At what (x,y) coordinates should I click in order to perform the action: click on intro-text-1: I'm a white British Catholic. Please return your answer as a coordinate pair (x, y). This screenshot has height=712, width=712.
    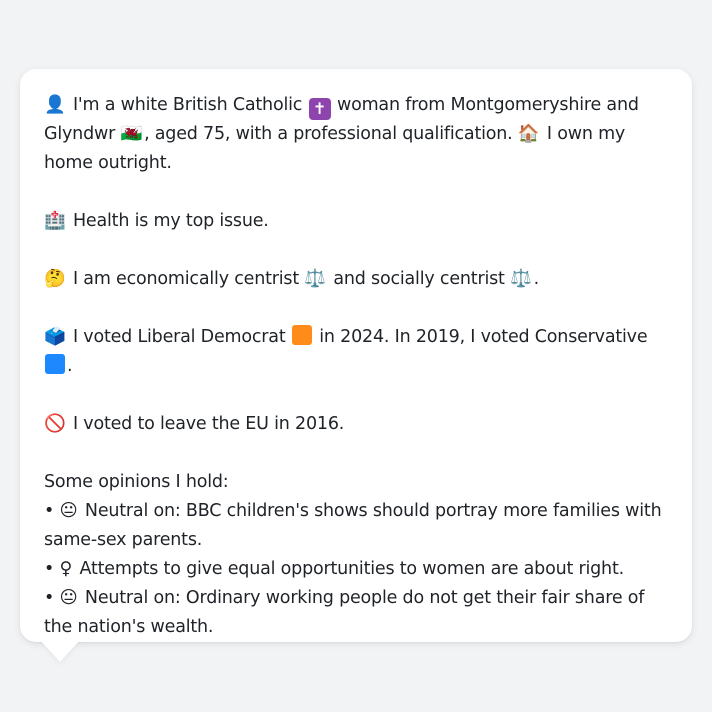
    Looking at the image, I should click on (187, 105).